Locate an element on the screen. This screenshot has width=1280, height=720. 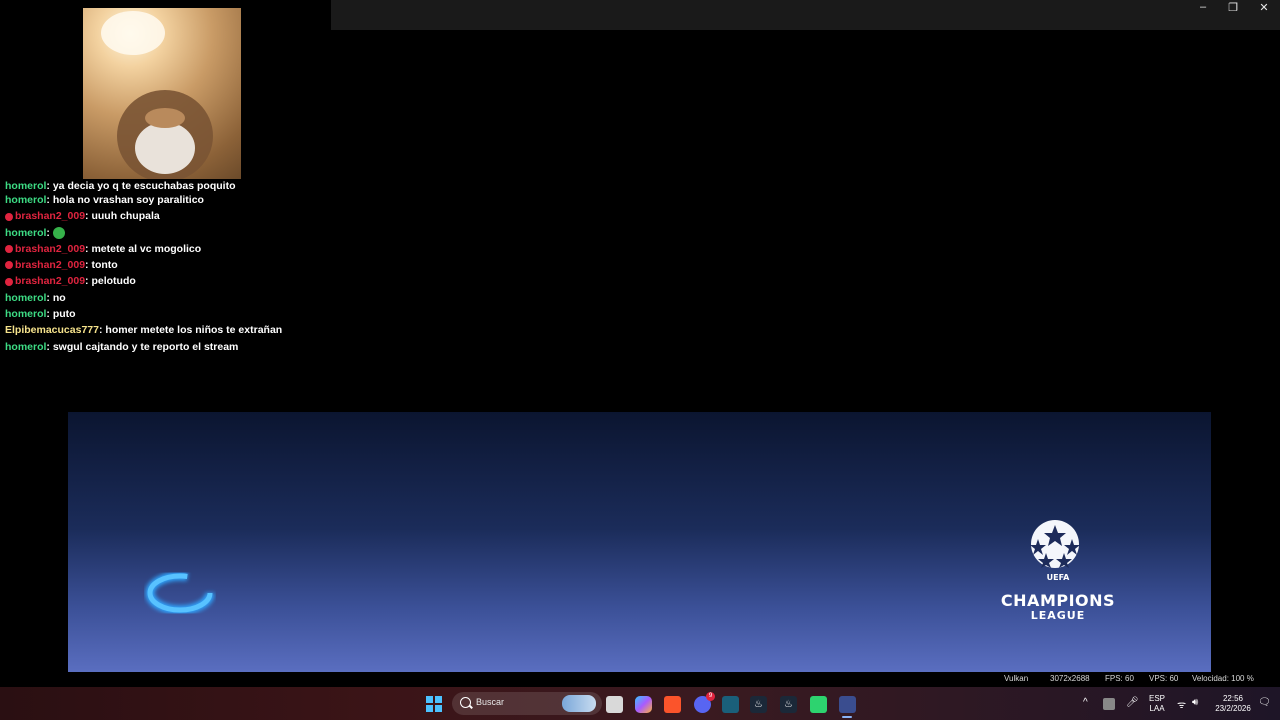
webcam-image is located at coordinates (157, 95).